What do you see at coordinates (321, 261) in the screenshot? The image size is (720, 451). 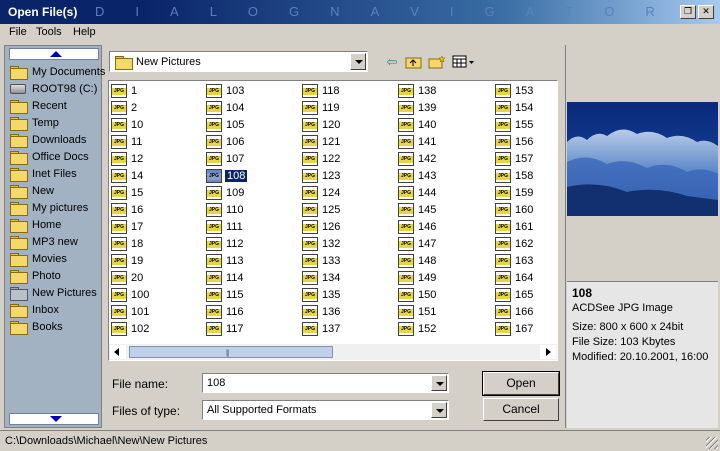 I see `file-item: 133` at bounding box center [321, 261].